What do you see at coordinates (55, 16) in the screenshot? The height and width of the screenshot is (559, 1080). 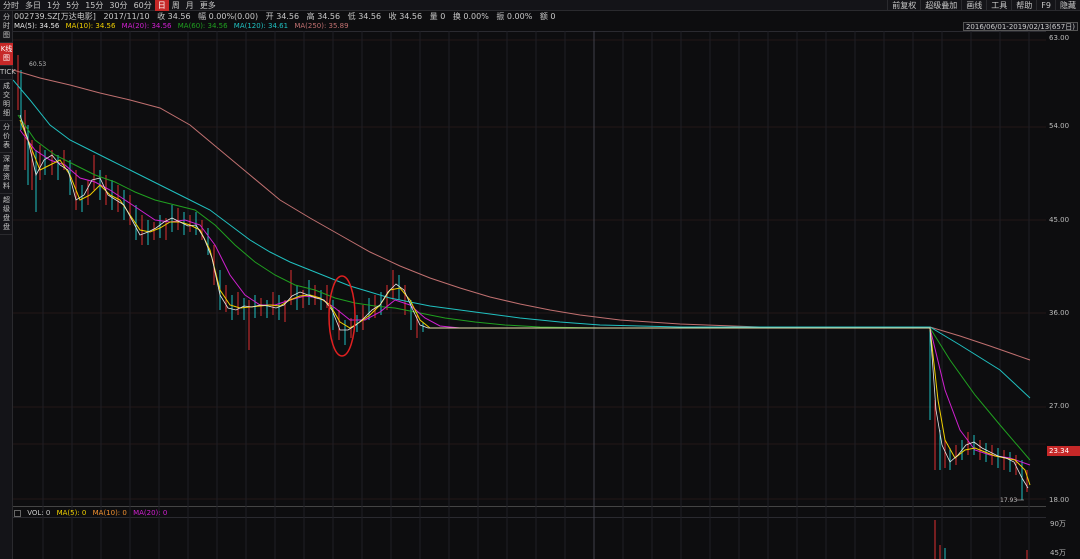 I see `stock-code: 002739.SZ[万达电影]` at bounding box center [55, 16].